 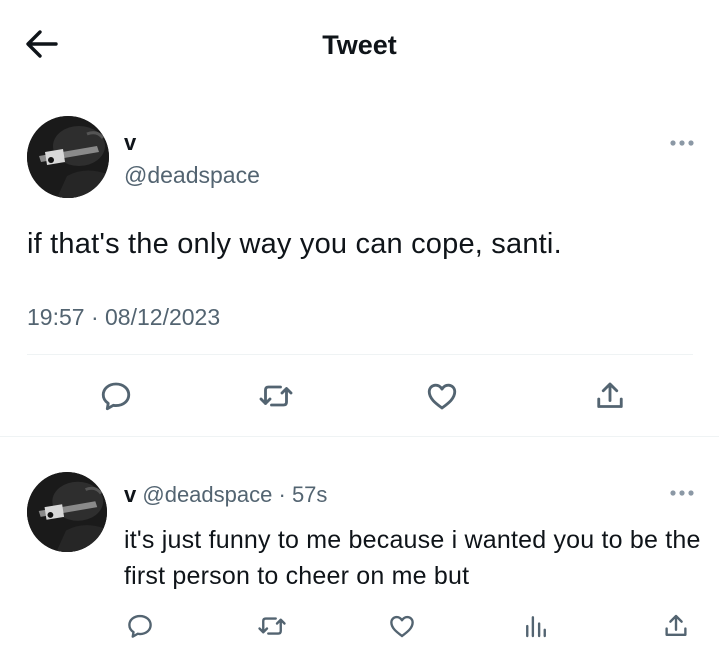 I want to click on reply-time: 57s, so click(x=309, y=494).